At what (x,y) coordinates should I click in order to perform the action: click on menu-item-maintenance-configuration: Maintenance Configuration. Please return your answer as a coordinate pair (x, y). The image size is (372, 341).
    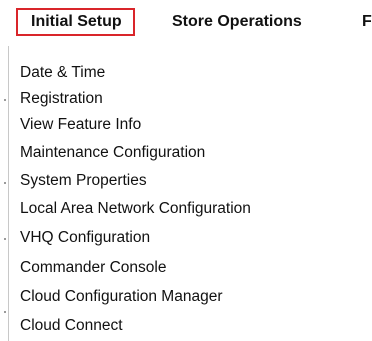
    Looking at the image, I should click on (112, 153).